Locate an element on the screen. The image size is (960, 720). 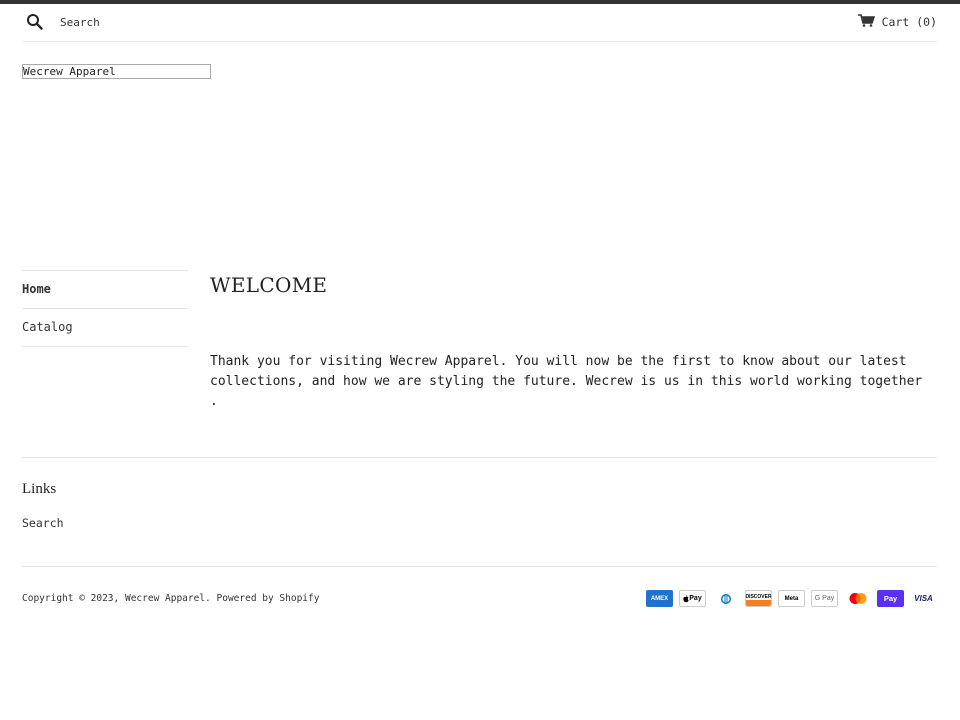
shop-pay-icon: Pay is located at coordinates (890, 598).